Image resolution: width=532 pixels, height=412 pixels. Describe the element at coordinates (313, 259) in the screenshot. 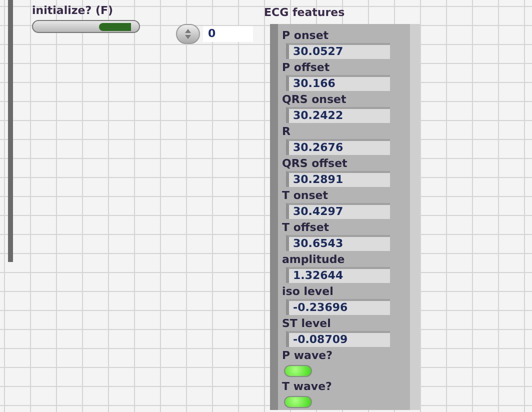

I see `indicator-label: amplitude` at that location.